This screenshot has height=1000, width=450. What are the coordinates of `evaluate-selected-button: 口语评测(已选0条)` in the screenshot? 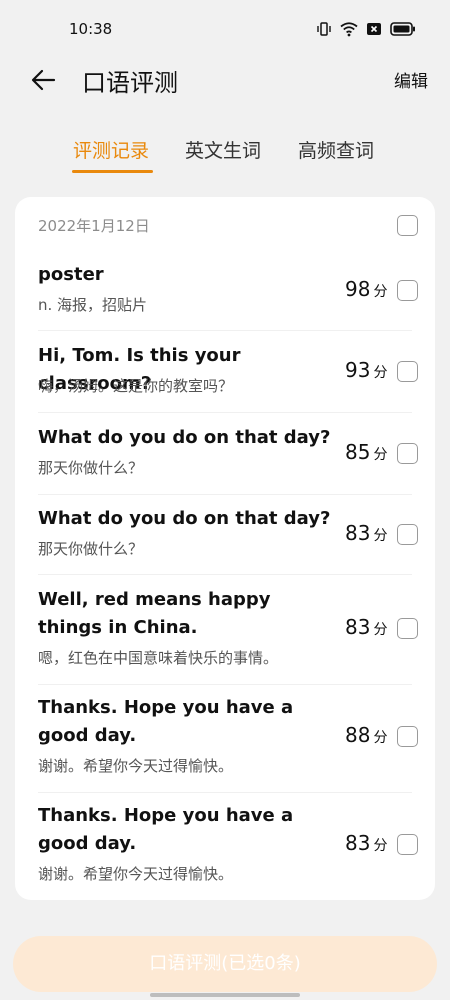 It's located at (225, 964).